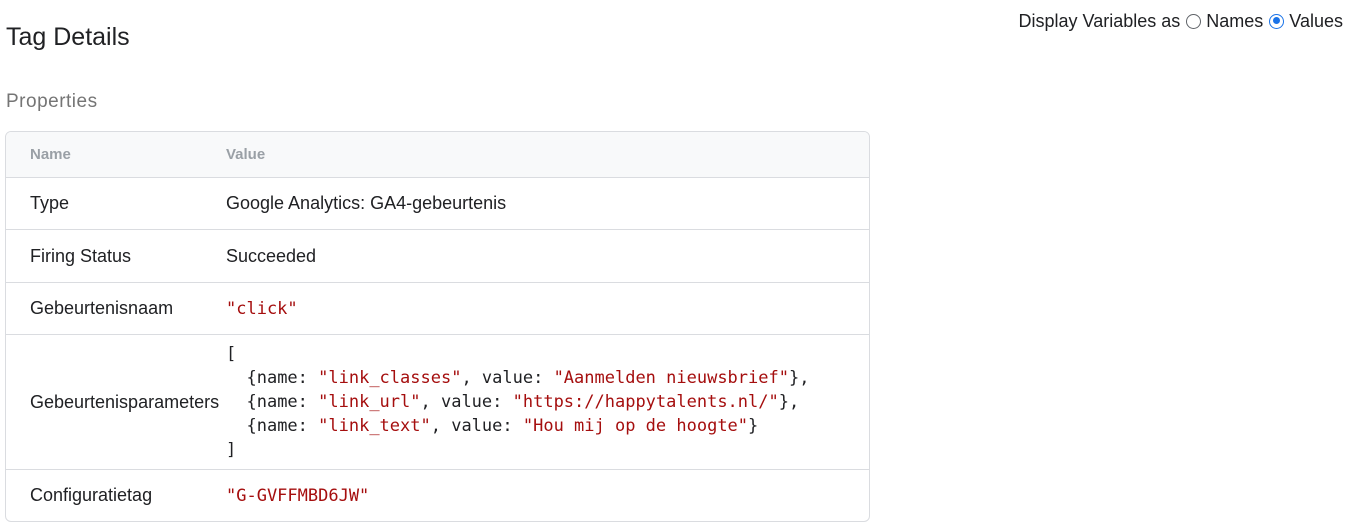  What do you see at coordinates (298, 495) in the screenshot?
I see `row-value-config-tag: "G-GVFFMBD6JW"` at bounding box center [298, 495].